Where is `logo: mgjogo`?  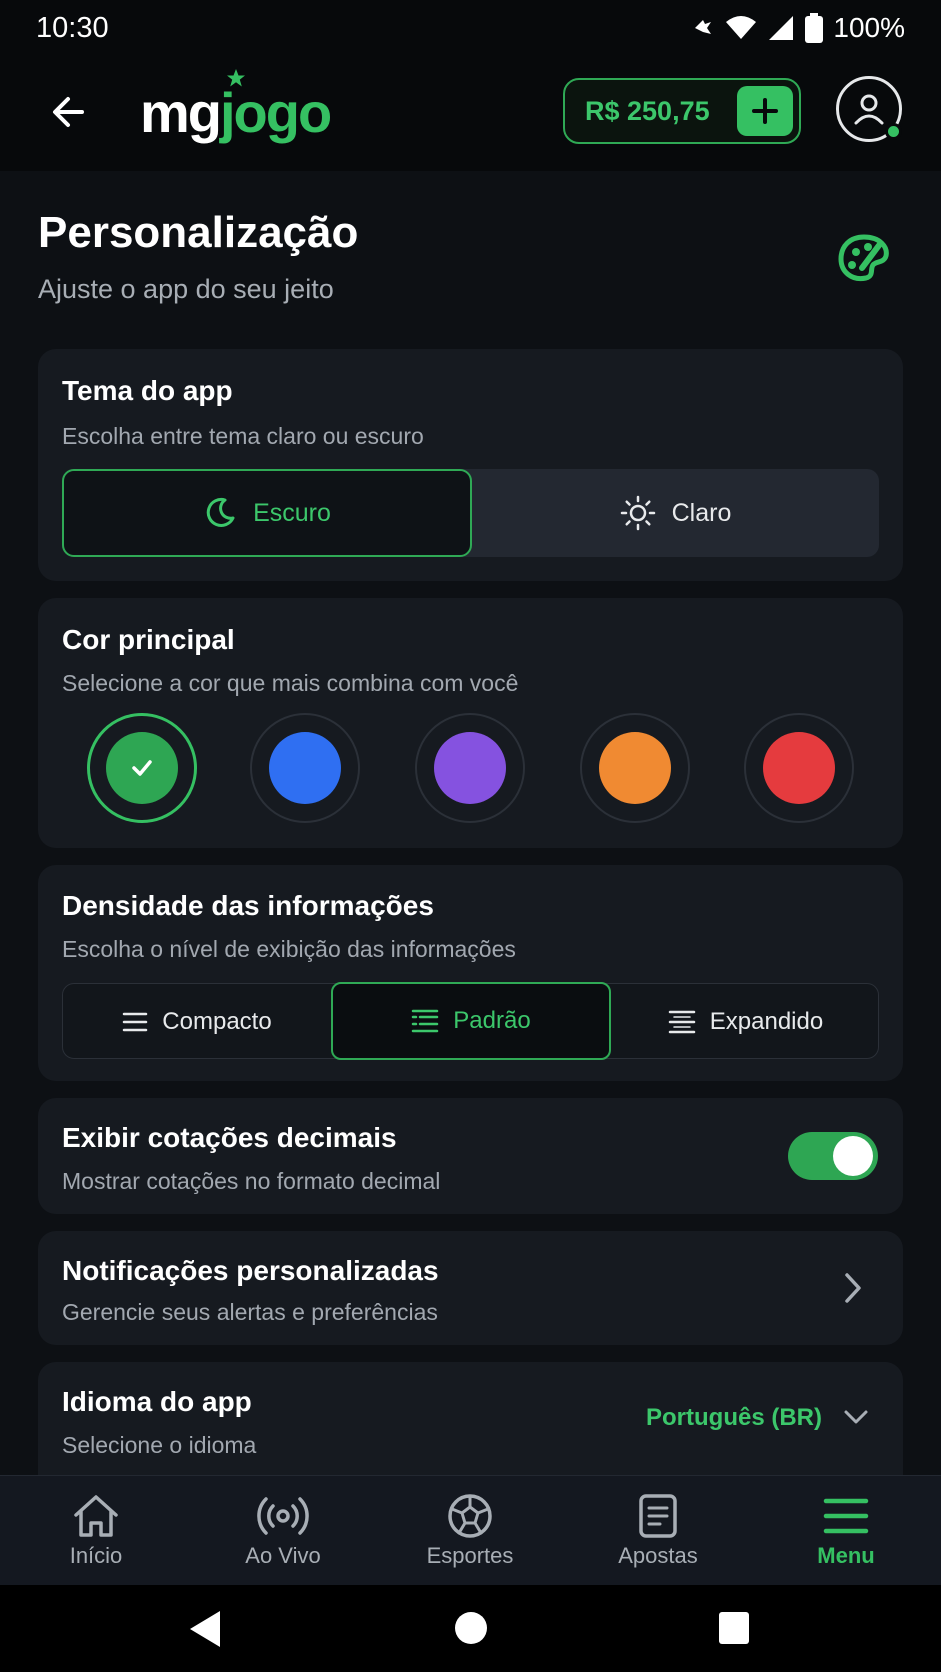
logo: mgjogo is located at coordinates (236, 113).